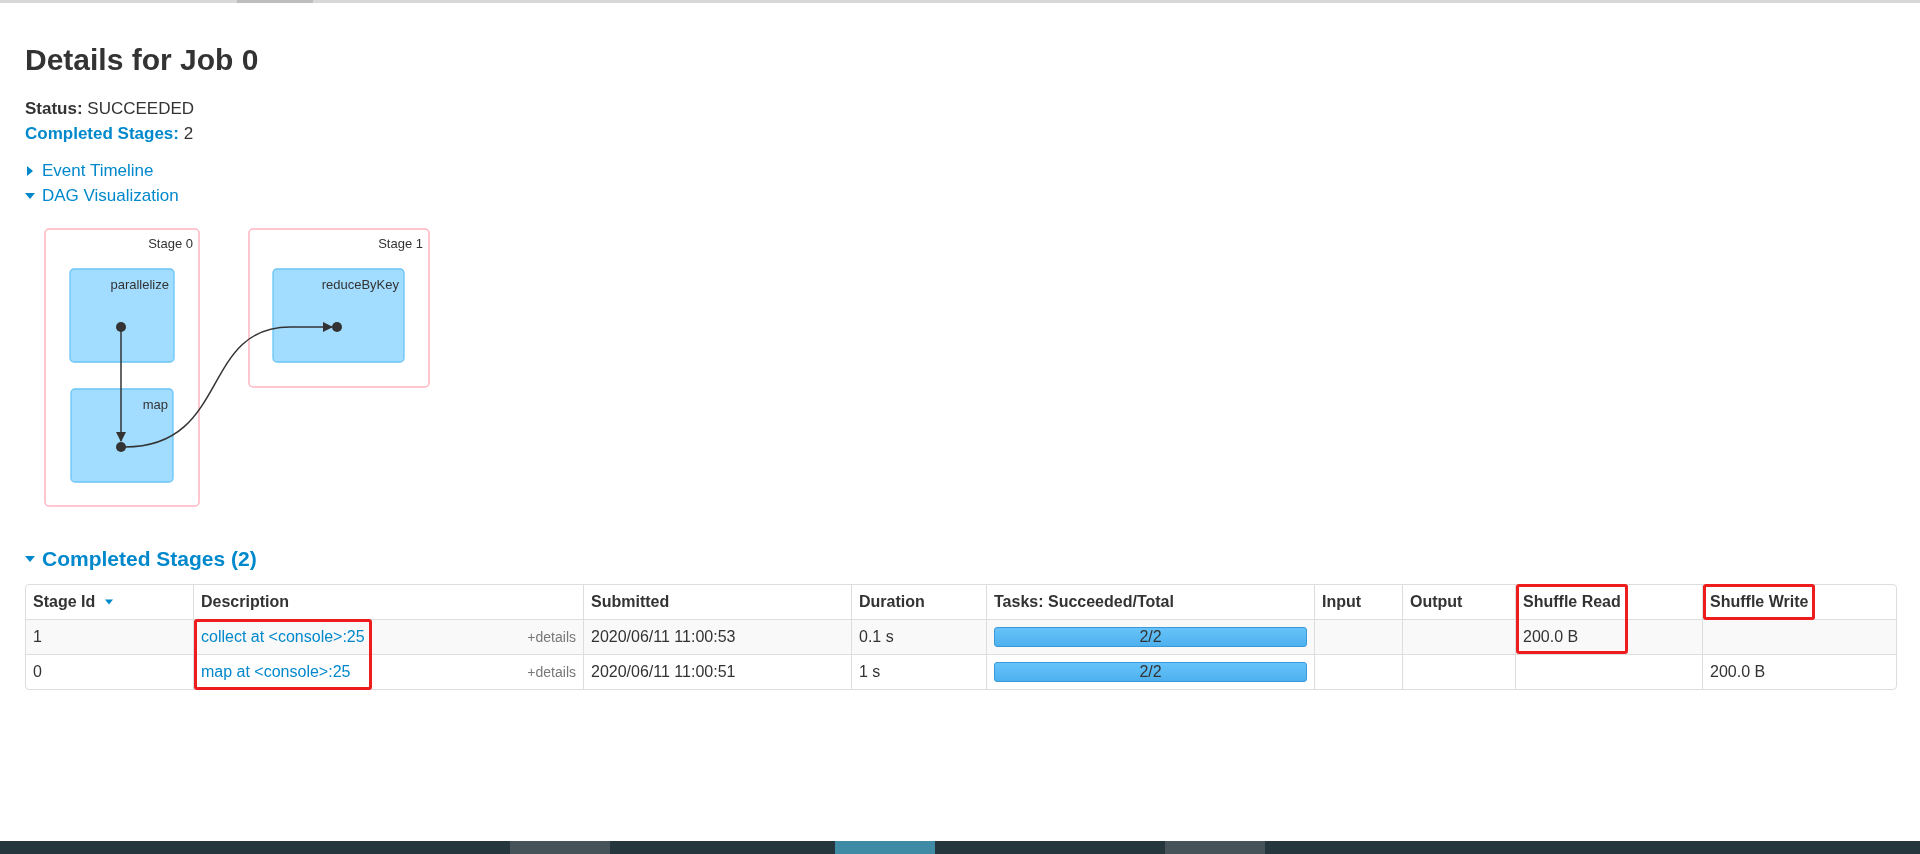 Image resolution: width=1920 pixels, height=854 pixels. I want to click on summary-text: Status: SUCCEEDED, so click(110, 109).